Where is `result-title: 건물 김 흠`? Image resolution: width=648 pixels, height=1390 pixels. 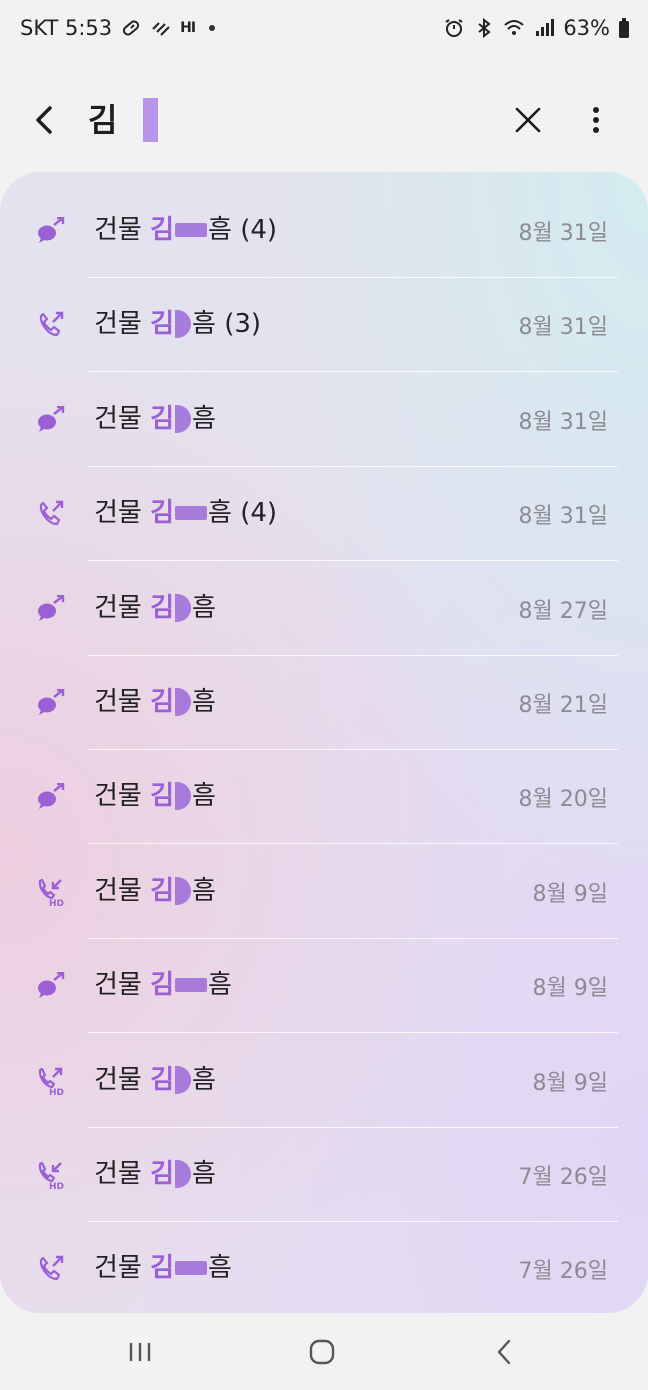
result-title: 건물 김 흠 is located at coordinates (163, 1268).